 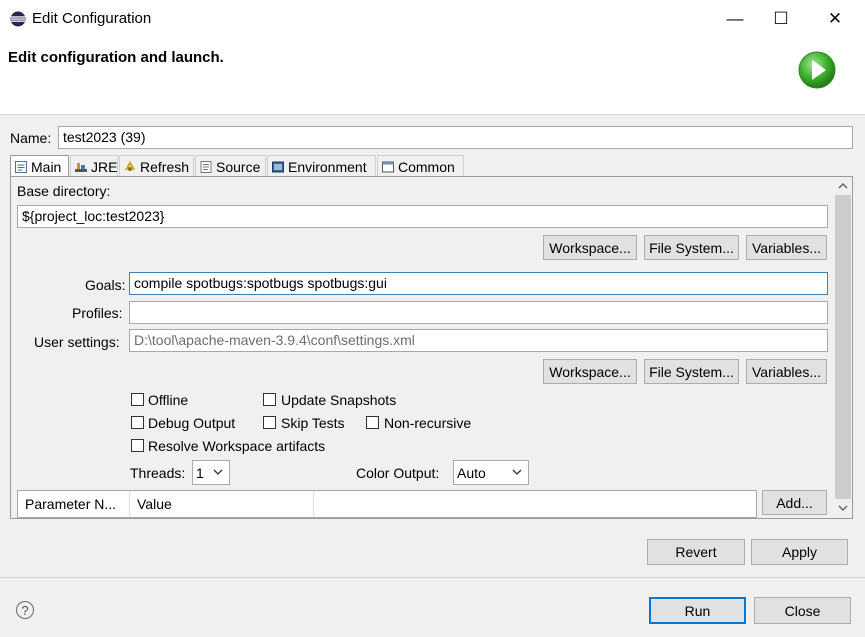 What do you see at coordinates (269, 399) in the screenshot?
I see `update-snapshots-checkbox` at bounding box center [269, 399].